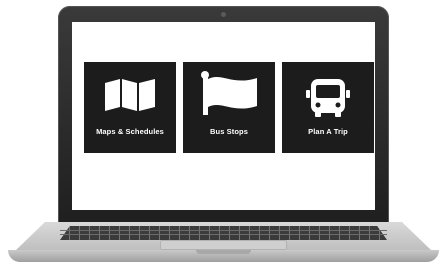  I want to click on trackpad, so click(223, 245).